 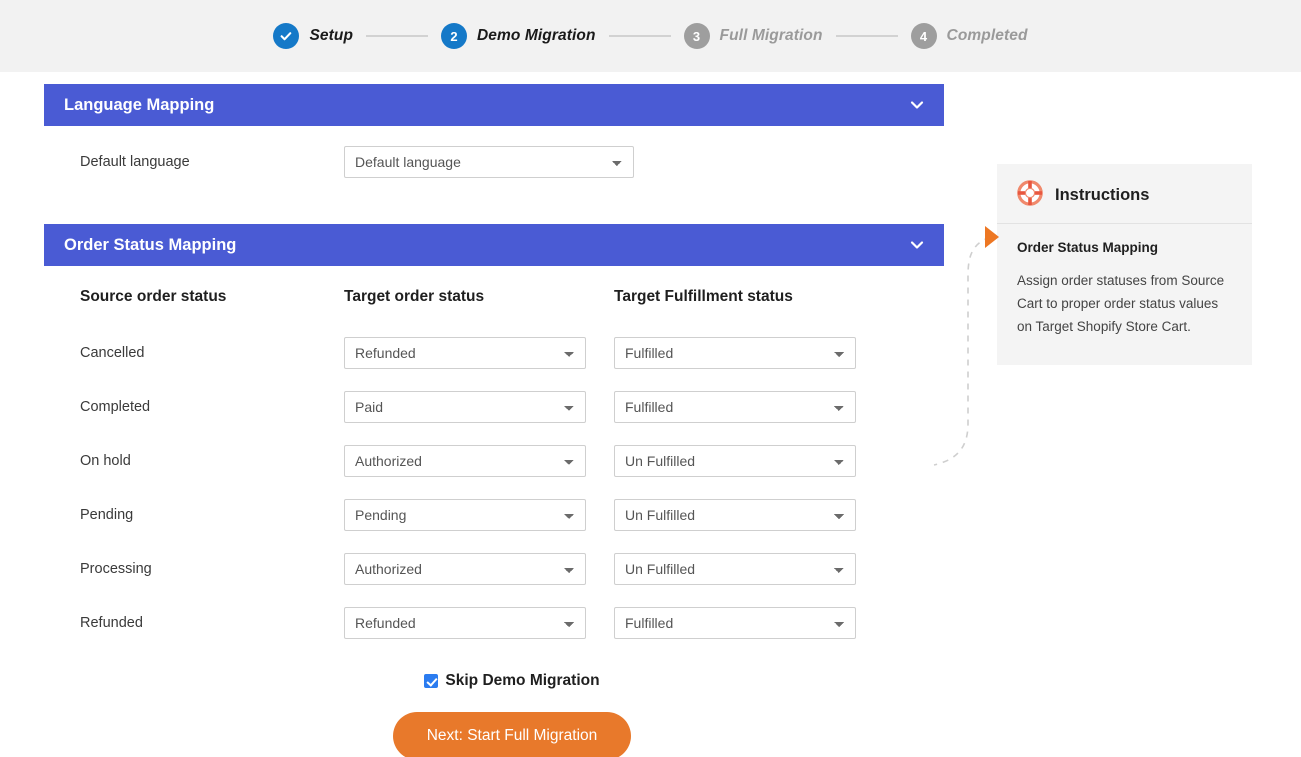 What do you see at coordinates (1030, 195) in the screenshot?
I see `lifebuoy-icon` at bounding box center [1030, 195].